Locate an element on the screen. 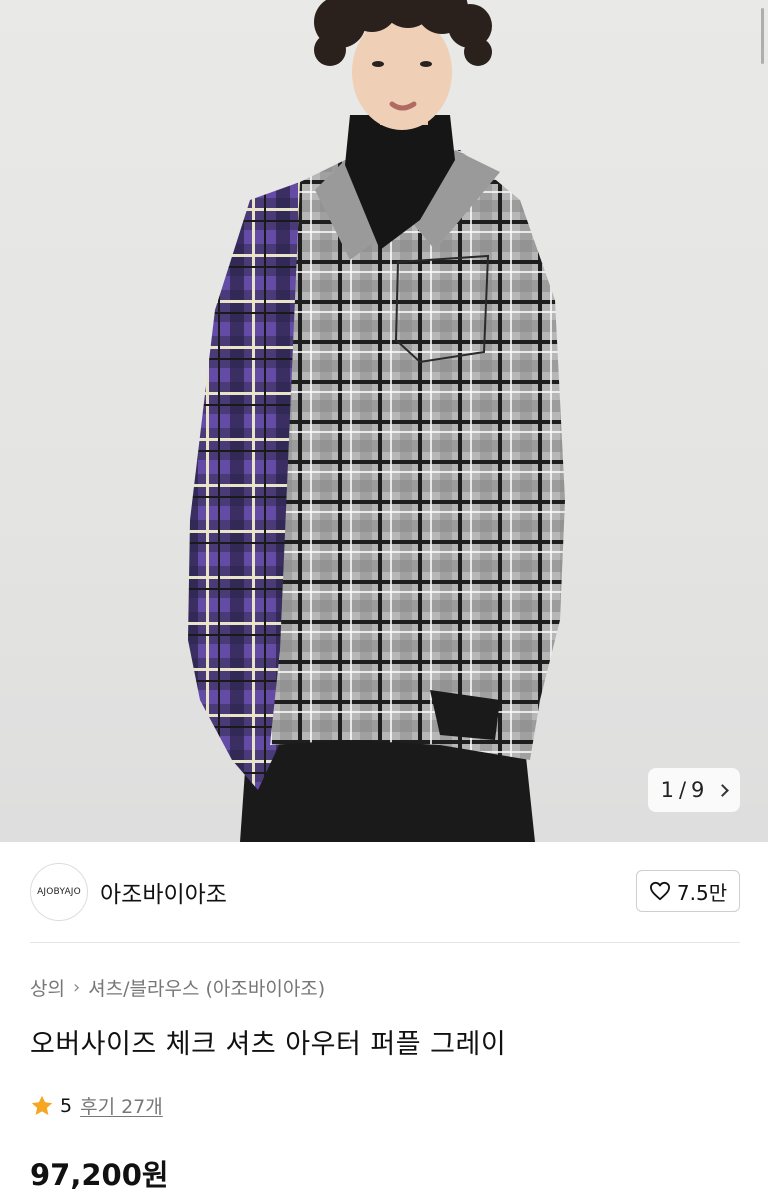 The width and height of the screenshot is (768, 1200). like-button: 7.5만 is located at coordinates (688, 891).